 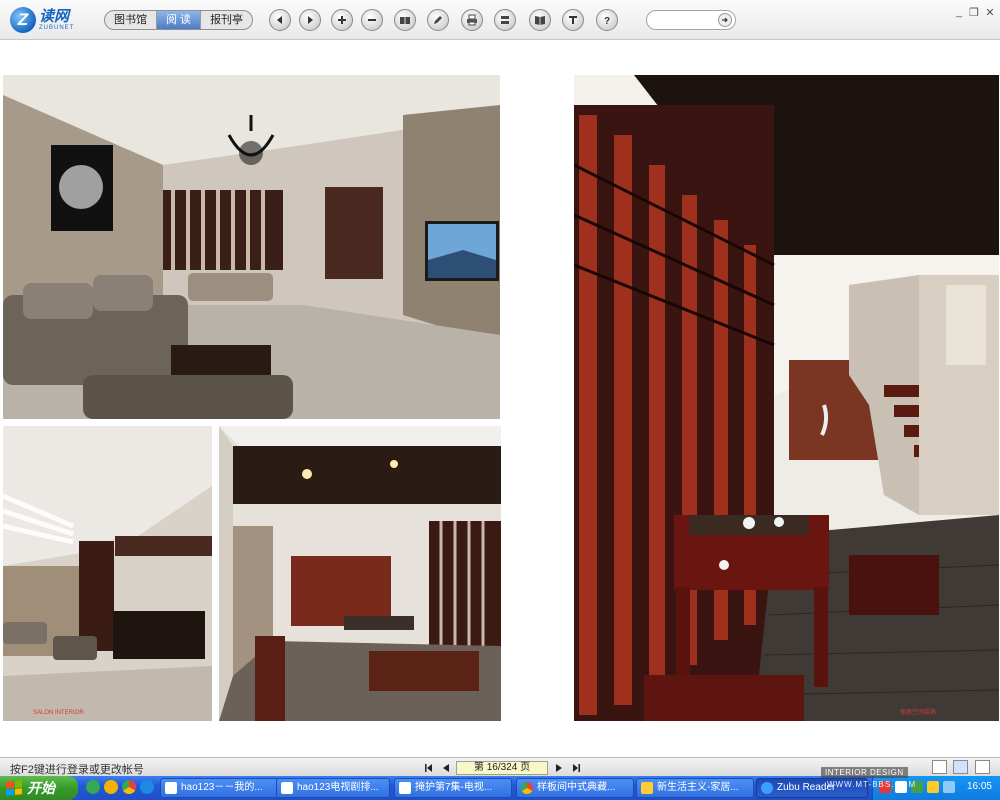 What do you see at coordinates (505, 20) in the screenshot?
I see `bookmark-icon` at bounding box center [505, 20].